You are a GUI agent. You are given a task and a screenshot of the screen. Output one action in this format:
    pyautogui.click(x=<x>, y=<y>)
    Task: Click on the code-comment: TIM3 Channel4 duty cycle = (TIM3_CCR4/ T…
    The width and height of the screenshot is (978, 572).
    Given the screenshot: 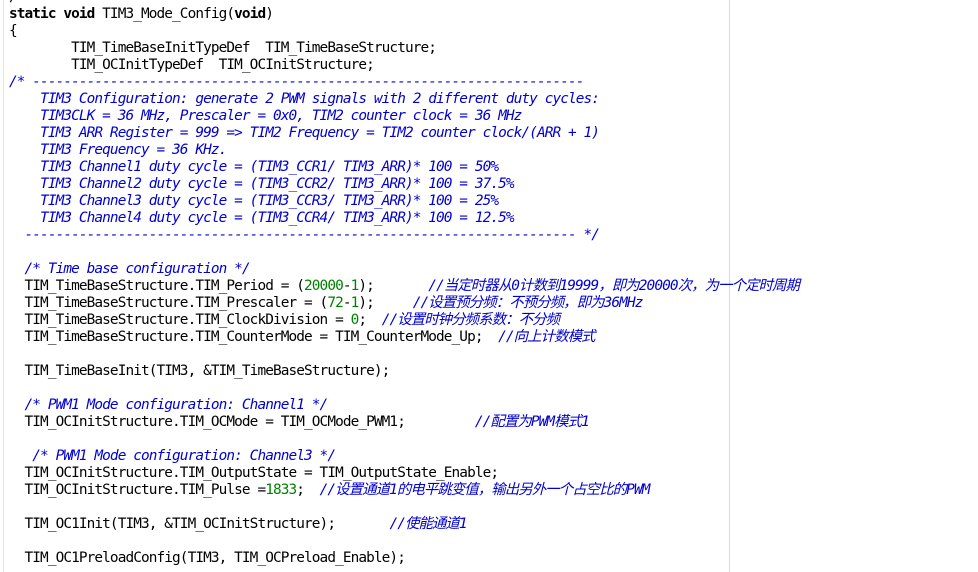 What is the action you would take?
    pyautogui.click(x=262, y=218)
    